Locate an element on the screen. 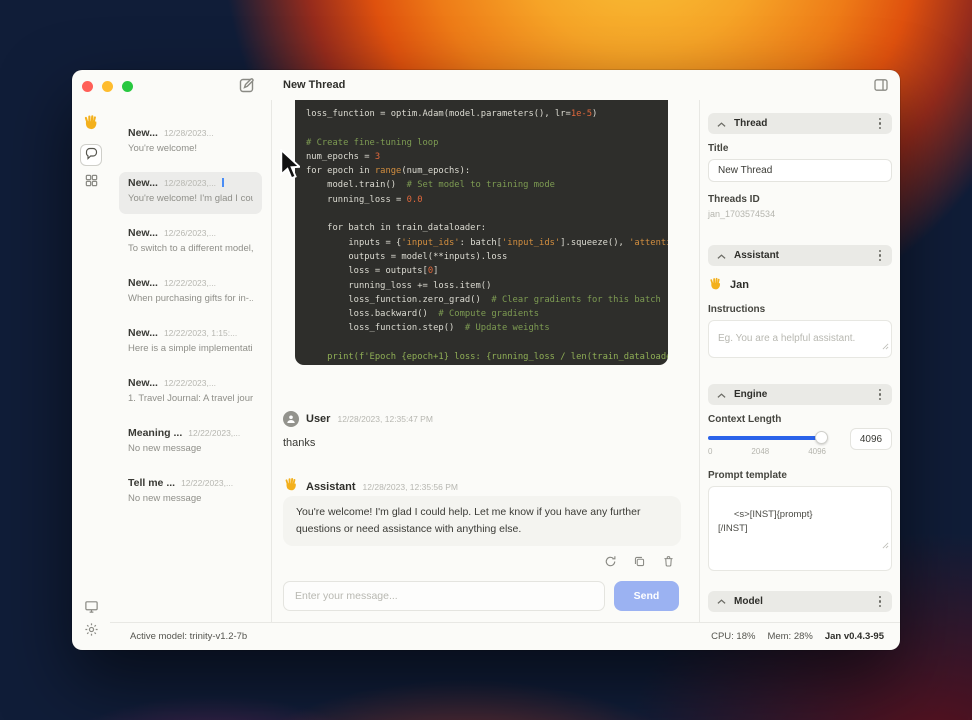 The image size is (972, 720). compose-icon is located at coordinates (247, 87).